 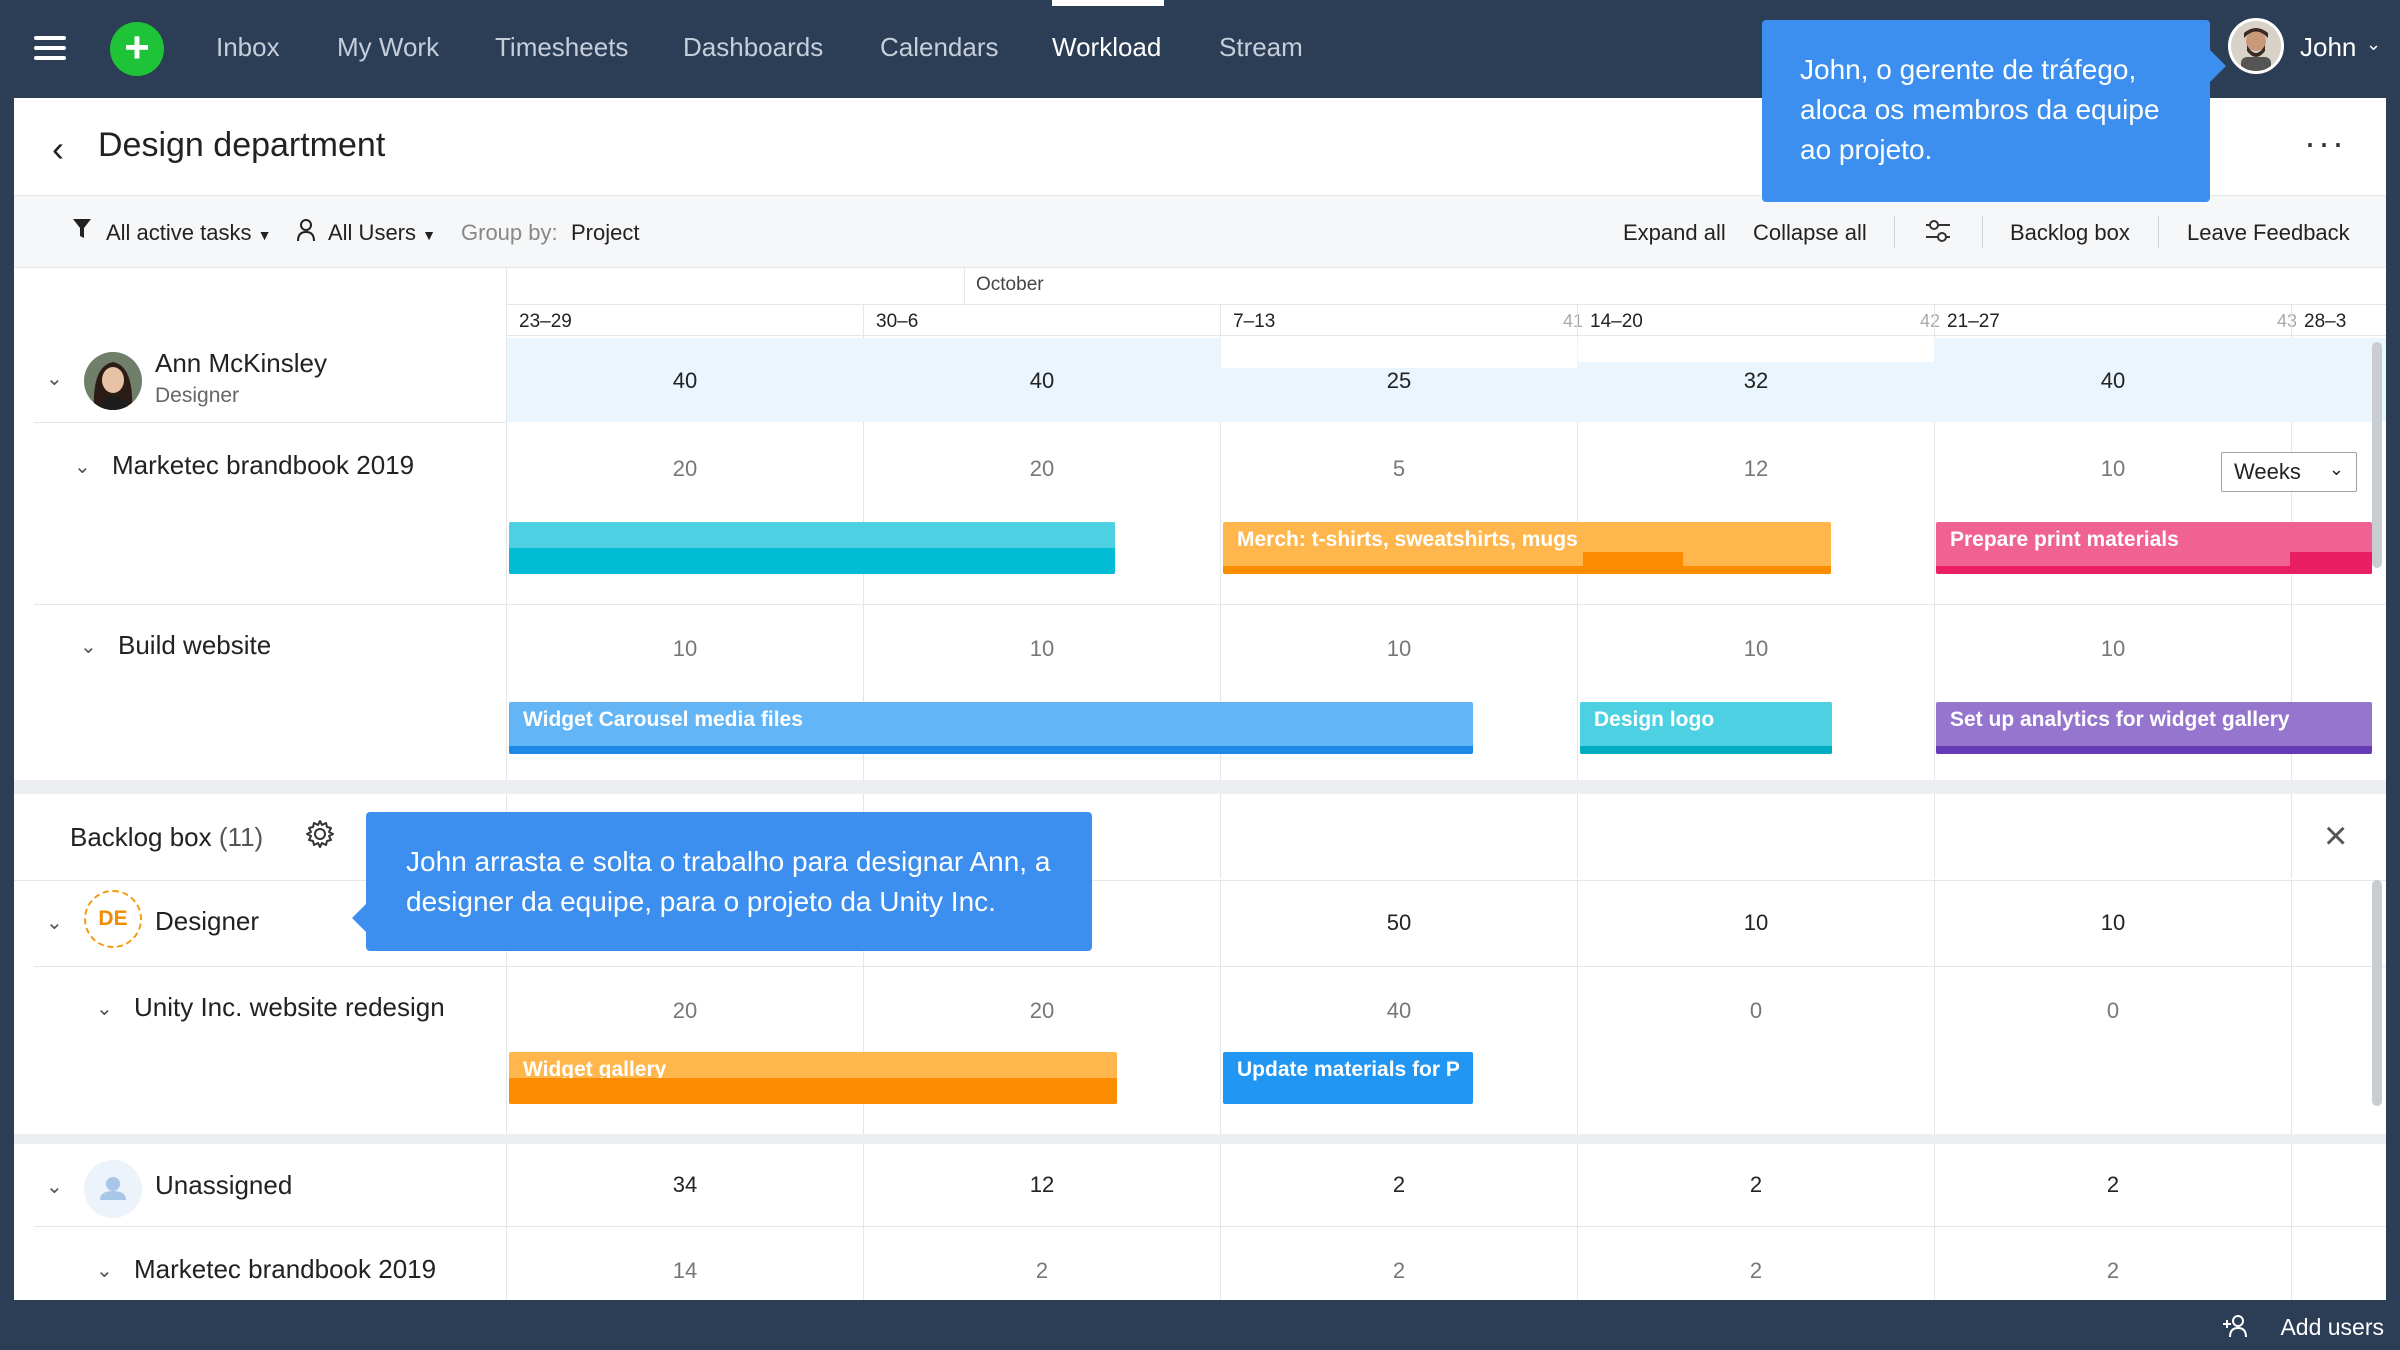 I want to click on nav-inbox: Inbox, so click(x=248, y=47).